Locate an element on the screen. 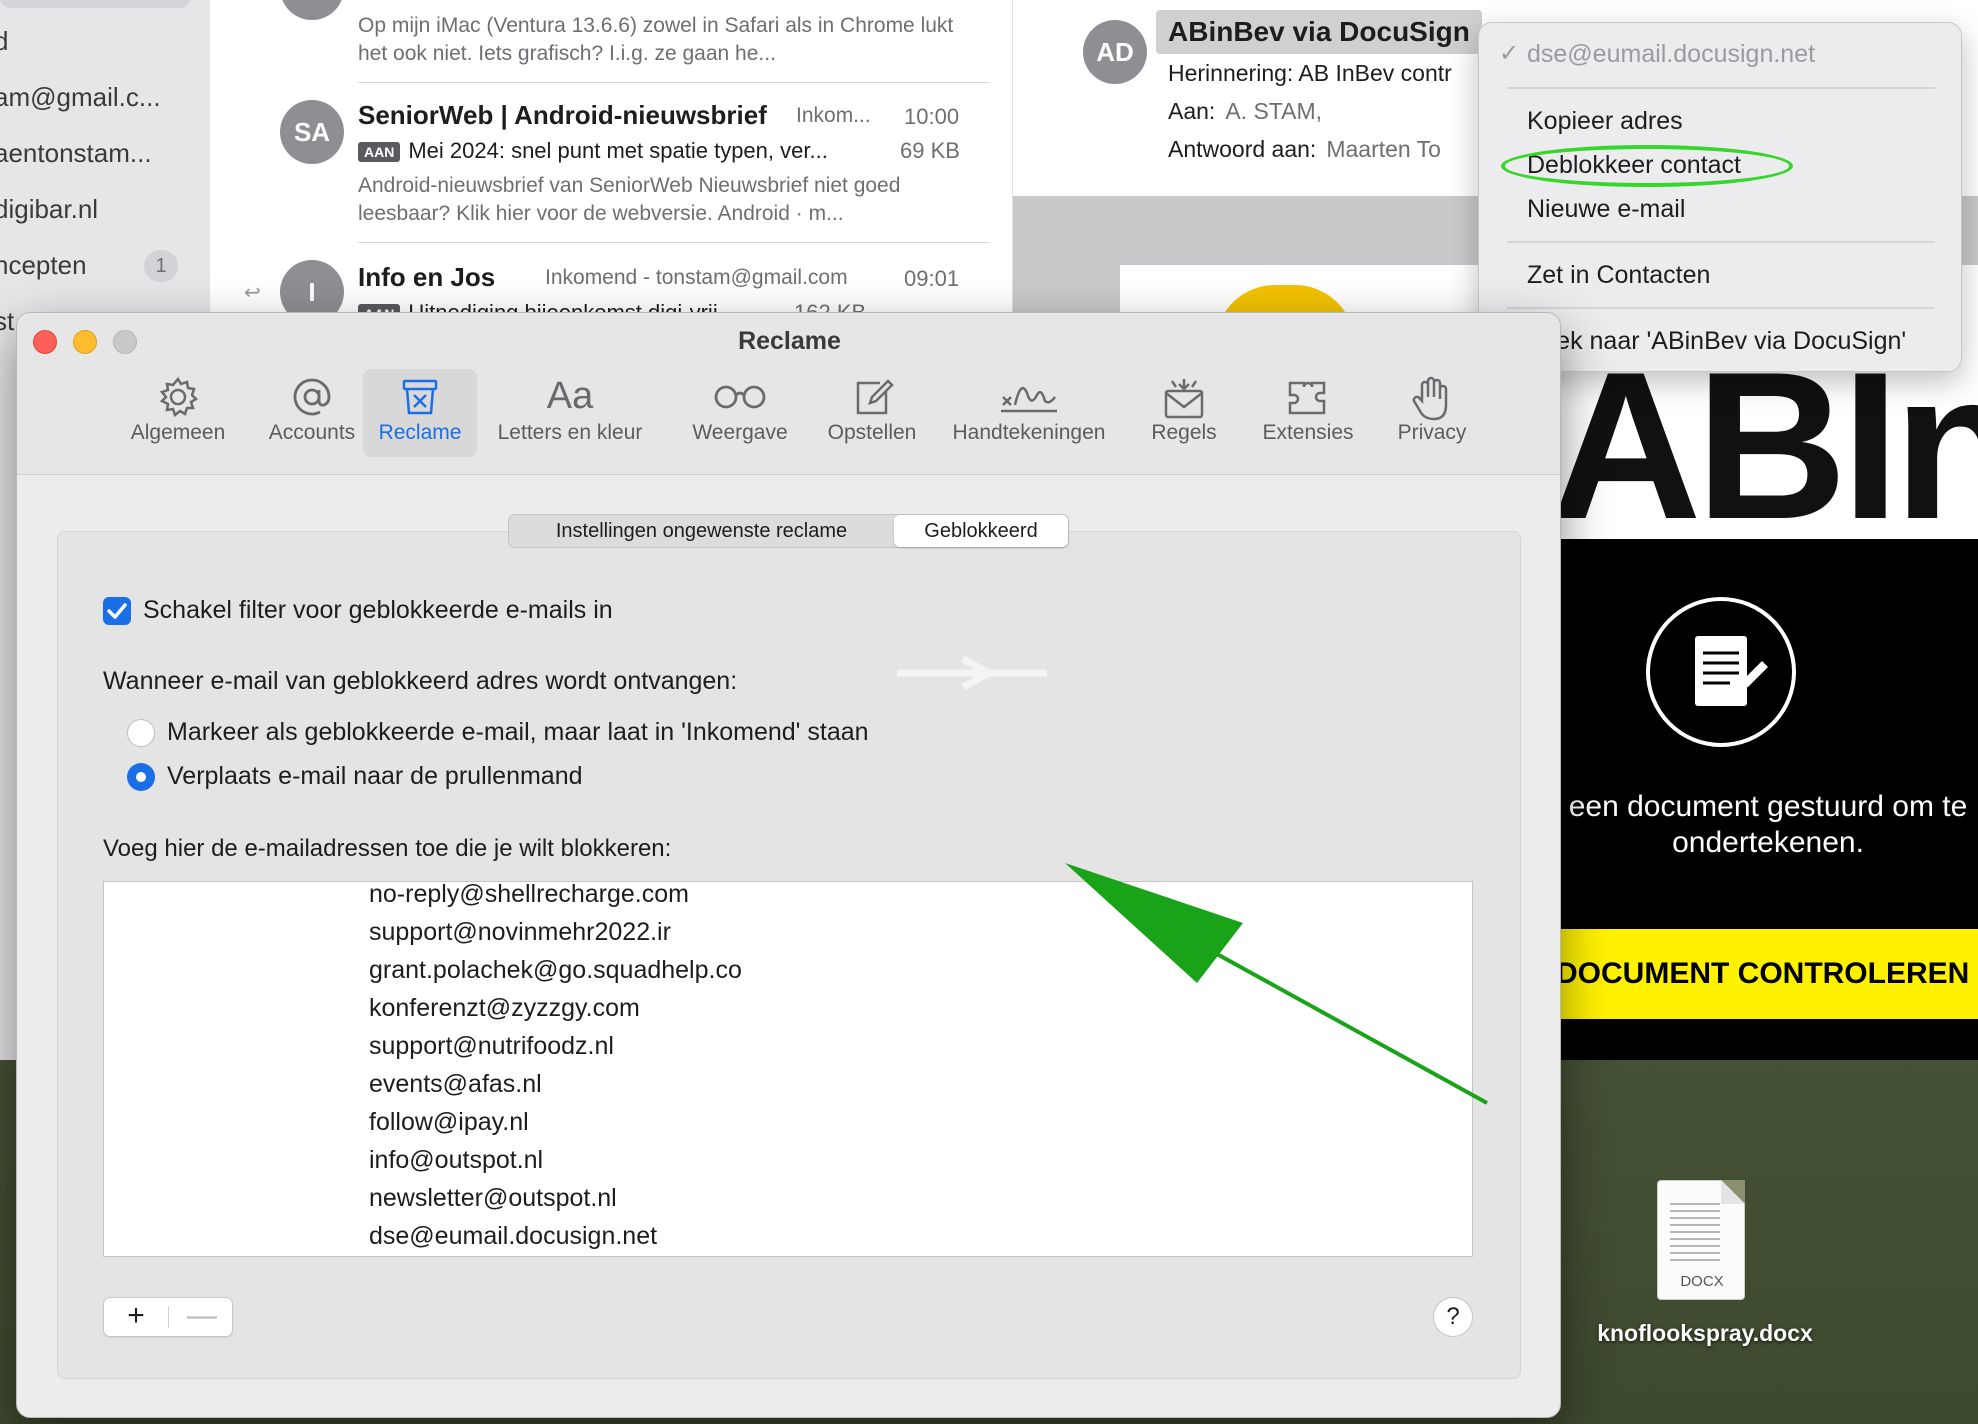 The width and height of the screenshot is (1978, 1424). to-label: Aan: is located at coordinates (1192, 111).